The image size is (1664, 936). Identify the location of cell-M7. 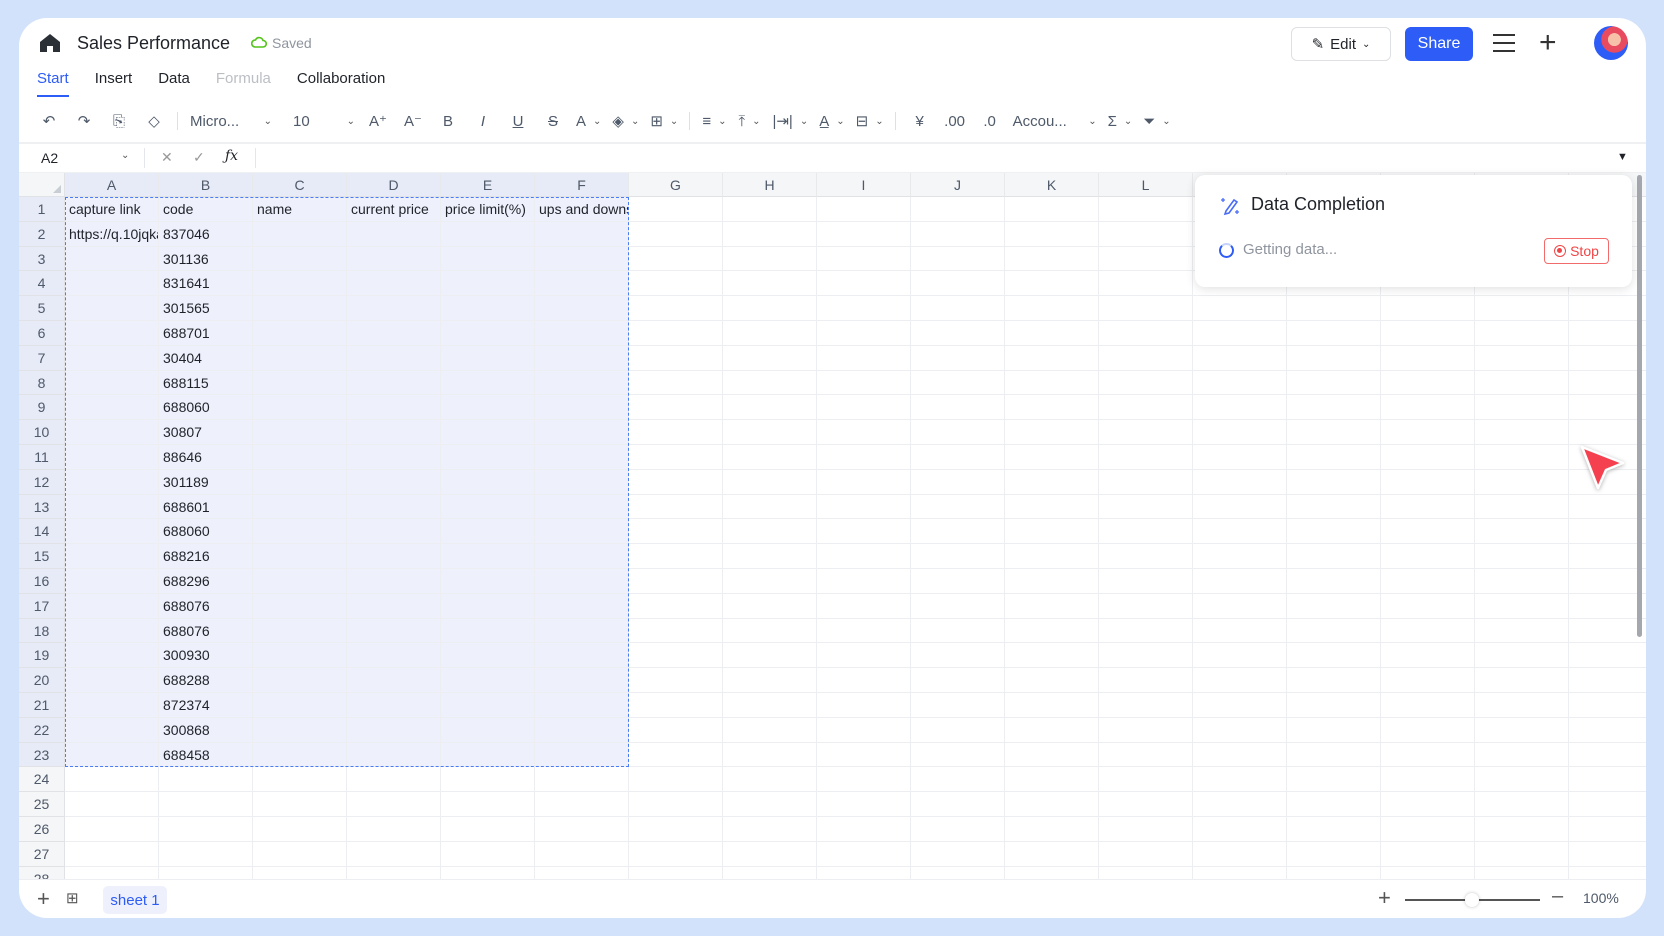
(1240, 358).